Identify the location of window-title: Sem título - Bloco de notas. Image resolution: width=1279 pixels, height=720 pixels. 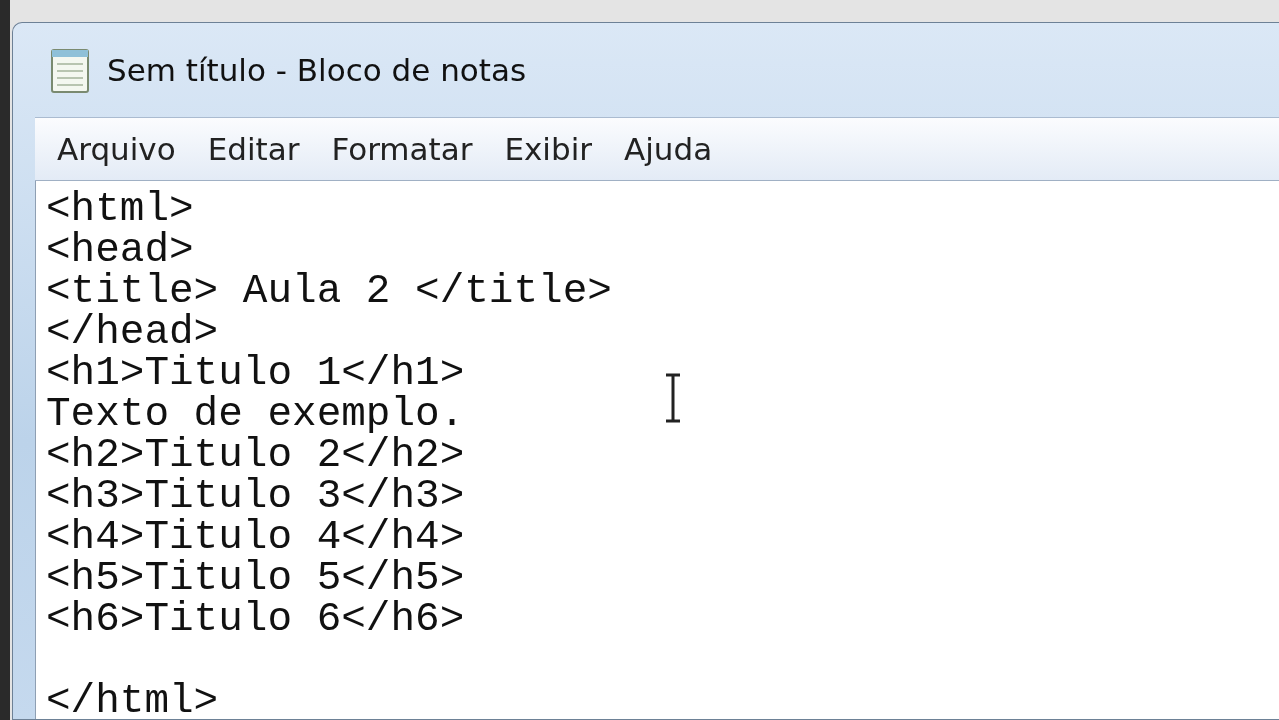
(317, 70).